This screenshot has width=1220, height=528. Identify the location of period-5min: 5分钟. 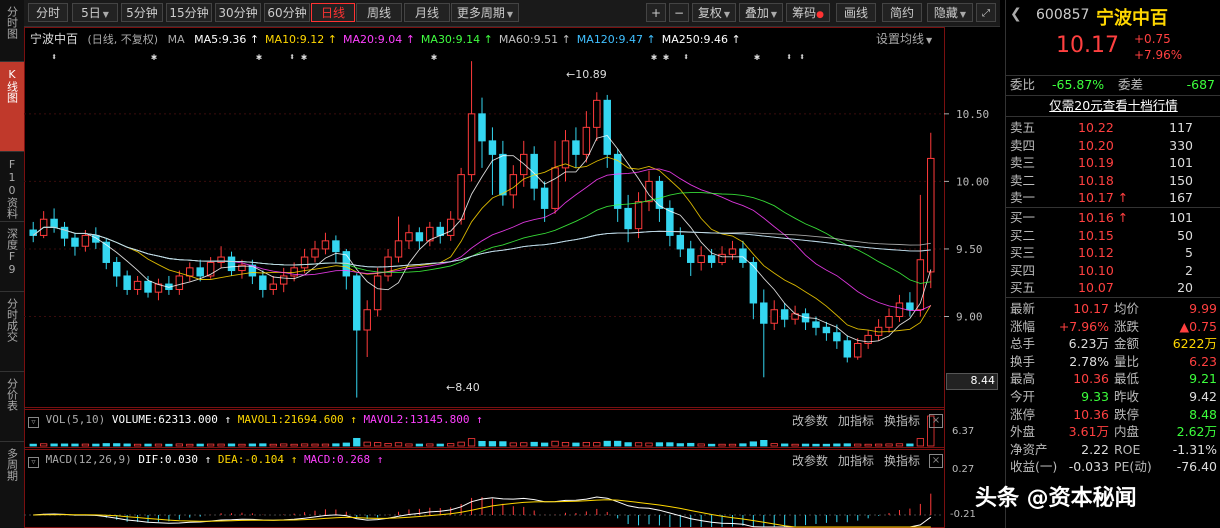
(142, 12).